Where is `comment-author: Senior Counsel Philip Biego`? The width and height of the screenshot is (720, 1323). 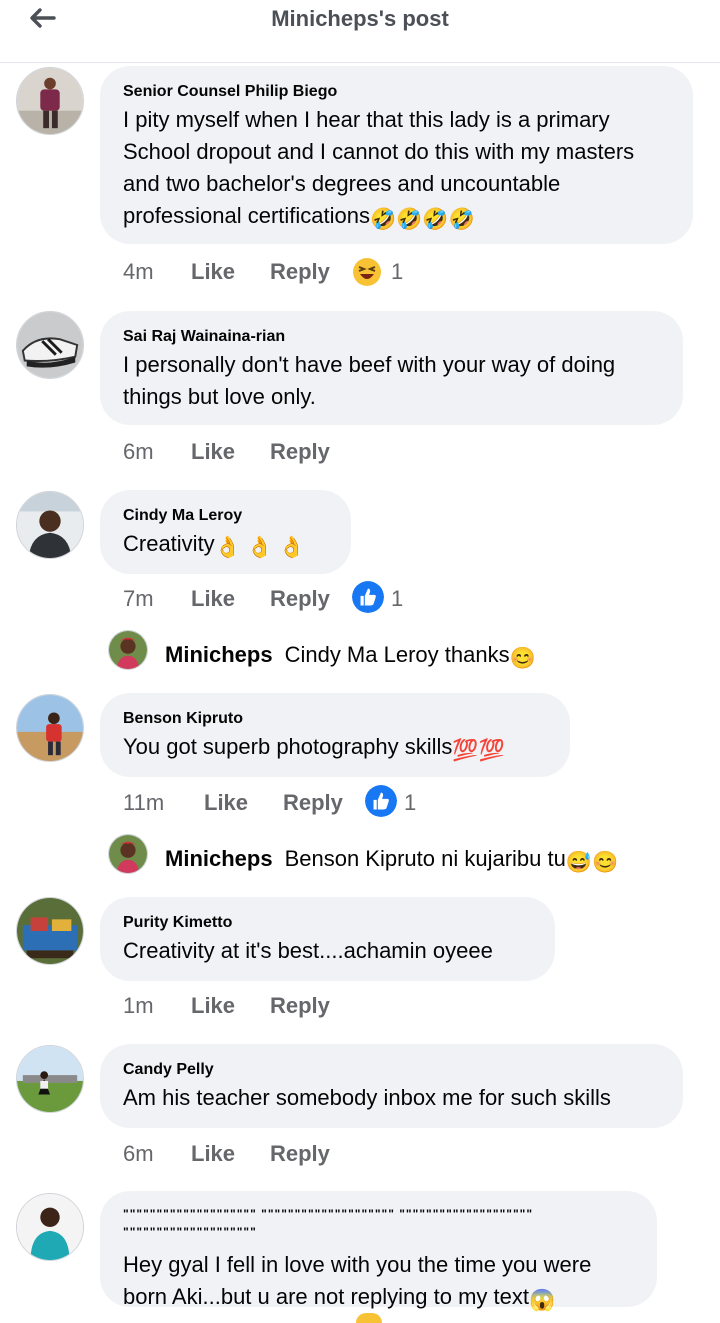 comment-author: Senior Counsel Philip Biego is located at coordinates (397, 92).